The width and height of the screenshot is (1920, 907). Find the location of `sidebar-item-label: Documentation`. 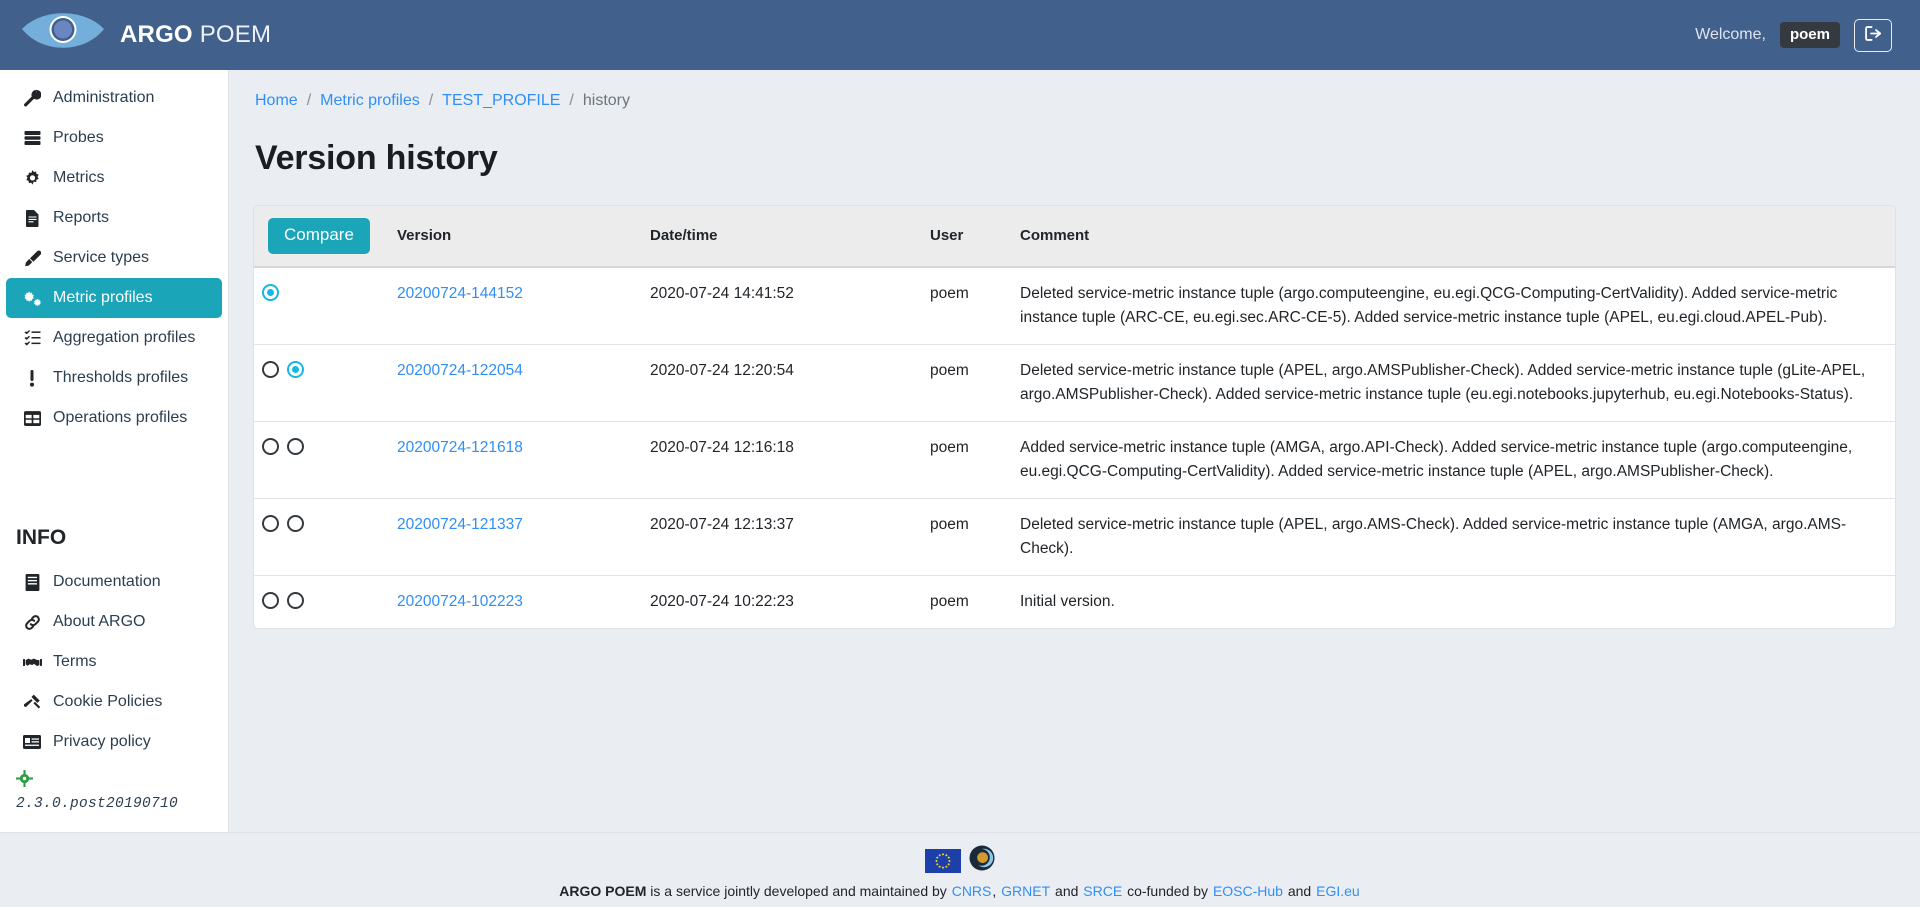

sidebar-item-label: Documentation is located at coordinates (107, 581).